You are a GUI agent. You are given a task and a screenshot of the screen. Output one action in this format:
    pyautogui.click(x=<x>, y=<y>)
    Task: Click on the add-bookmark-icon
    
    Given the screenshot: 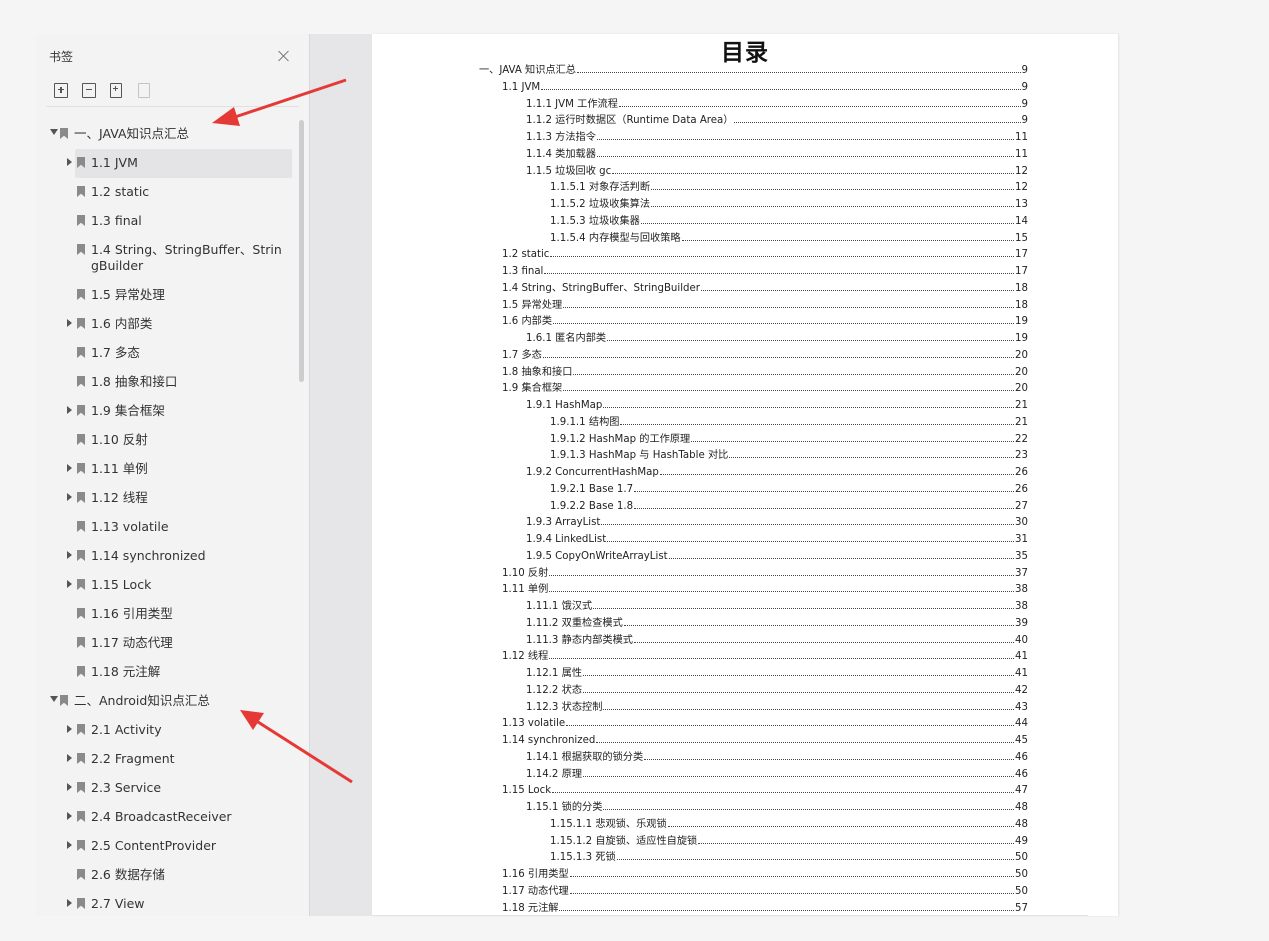 What is the action you would take?
    pyautogui.click(x=116, y=90)
    